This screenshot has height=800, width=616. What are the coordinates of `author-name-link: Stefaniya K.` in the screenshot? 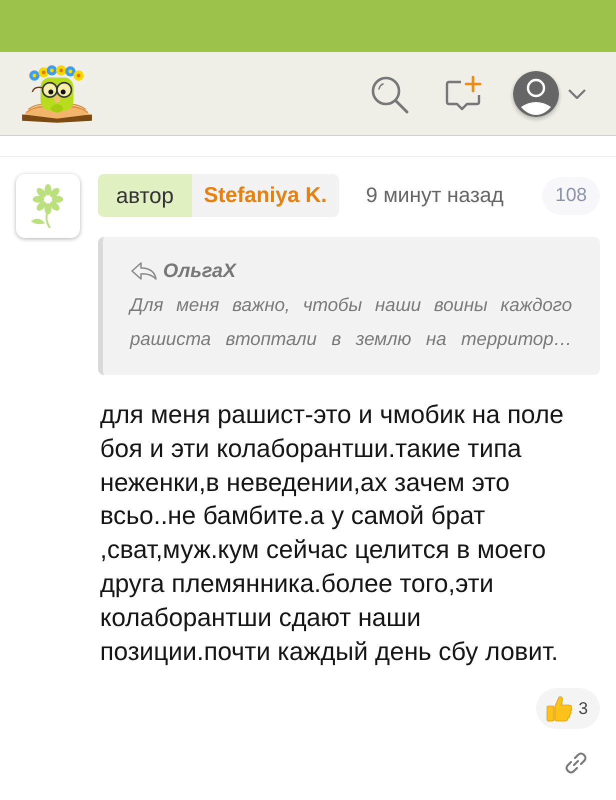 It's located at (265, 195).